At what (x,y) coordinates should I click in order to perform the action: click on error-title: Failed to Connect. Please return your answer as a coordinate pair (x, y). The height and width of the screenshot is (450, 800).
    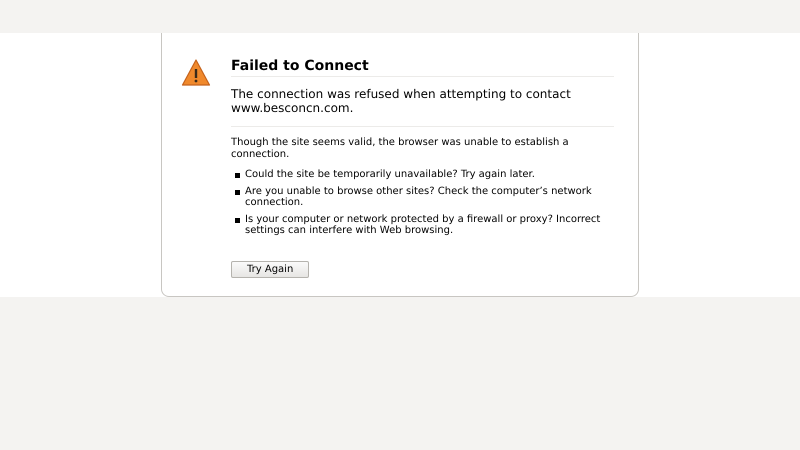
    Looking at the image, I should click on (422, 67).